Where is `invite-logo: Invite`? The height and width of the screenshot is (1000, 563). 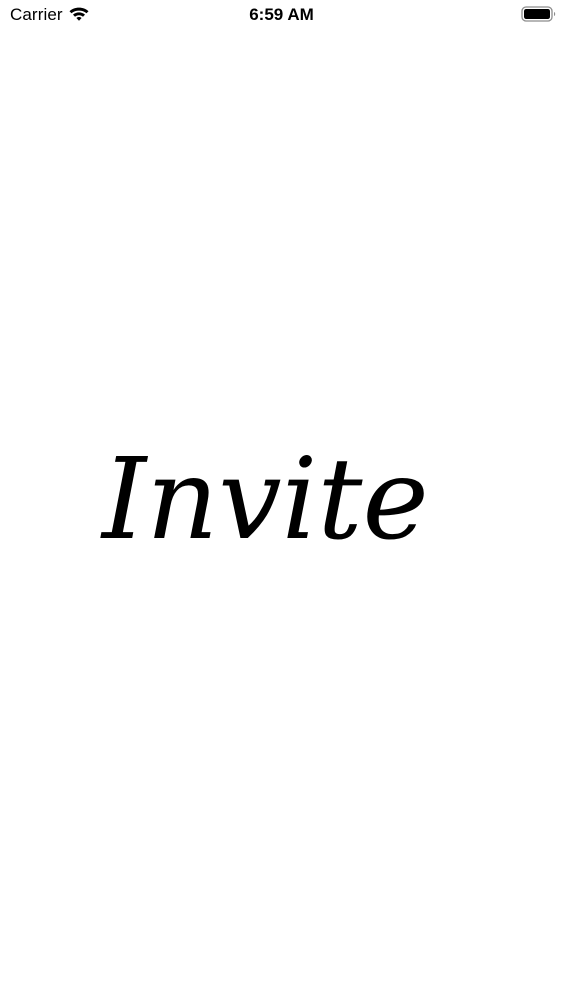 invite-logo: Invite is located at coordinates (264, 497).